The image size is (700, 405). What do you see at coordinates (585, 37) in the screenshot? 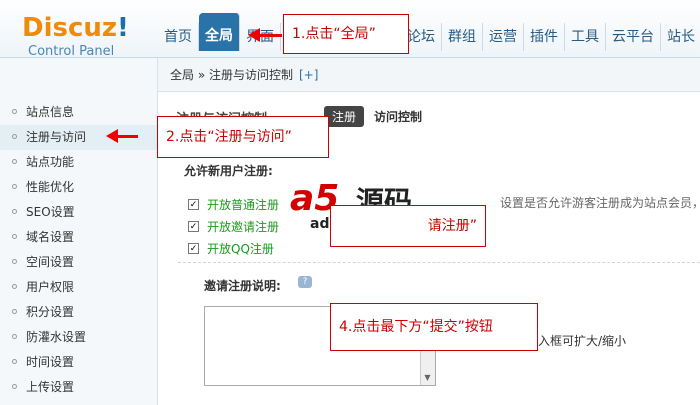
I see `nav-tools: 工具` at bounding box center [585, 37].